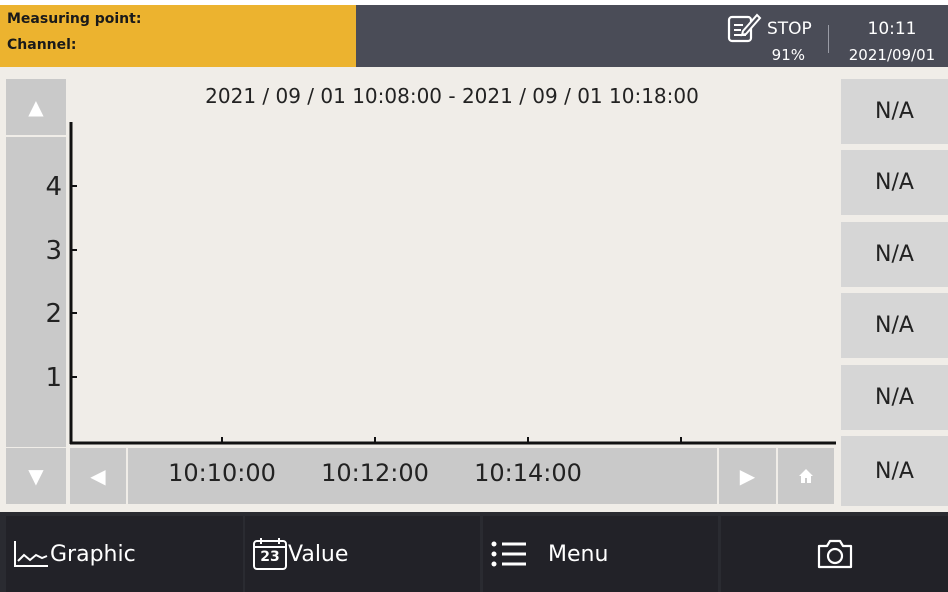 The image size is (948, 592). Describe the element at coordinates (98, 476) in the screenshot. I see `previous-page-button: ◀` at that location.